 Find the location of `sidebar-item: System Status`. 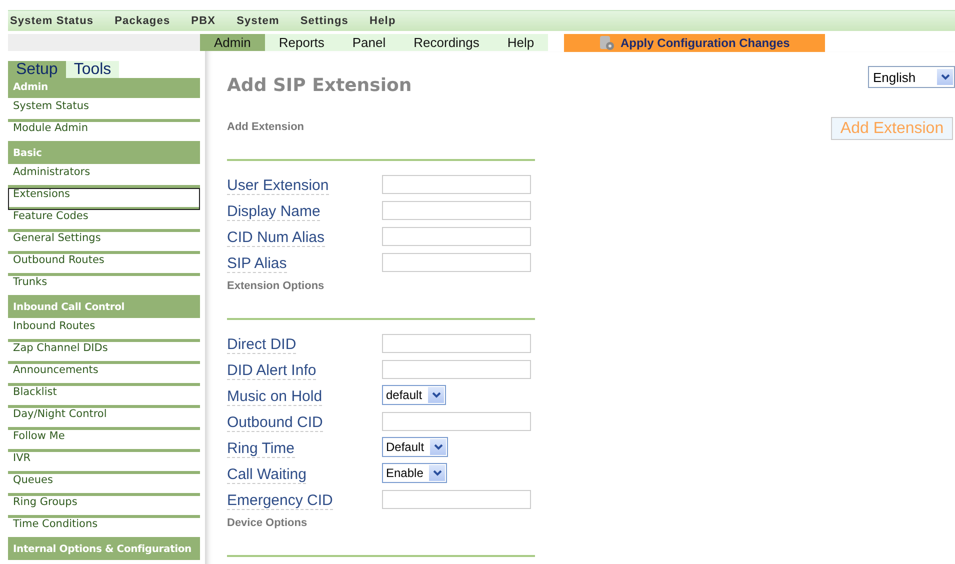

sidebar-item: System Status is located at coordinates (104, 111).